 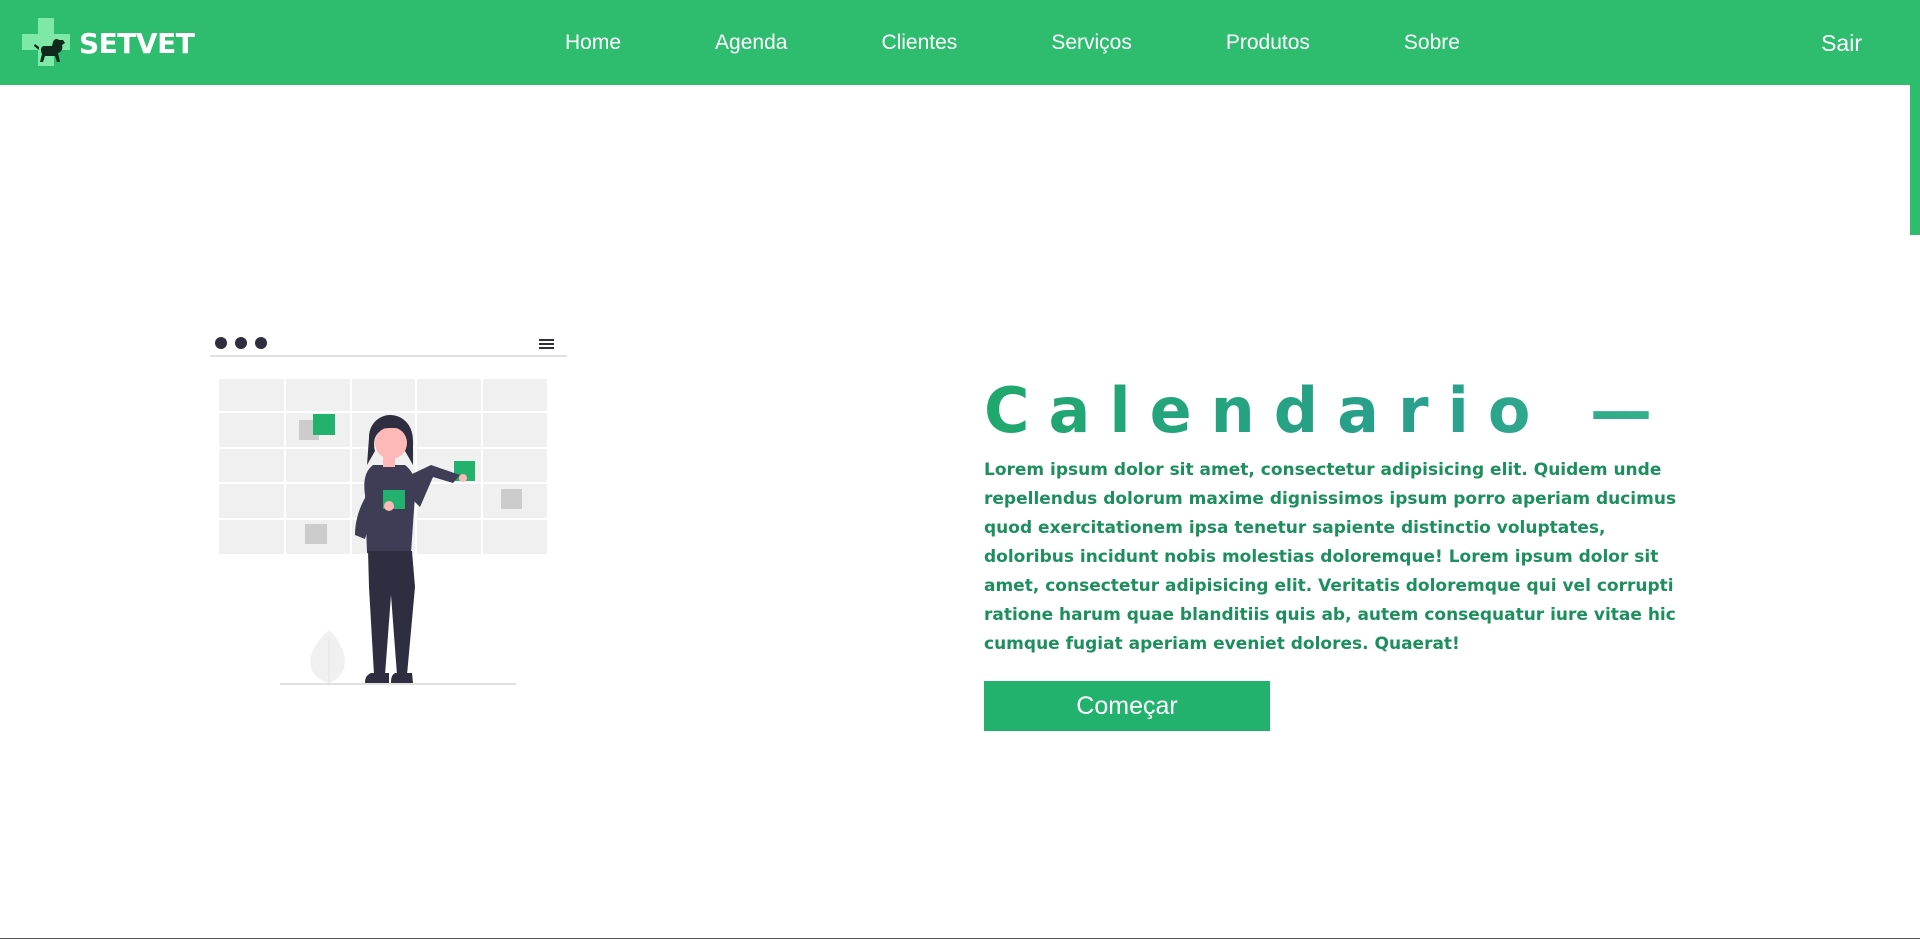 What do you see at coordinates (241, 343) in the screenshot?
I see `window-dots-icon` at bounding box center [241, 343].